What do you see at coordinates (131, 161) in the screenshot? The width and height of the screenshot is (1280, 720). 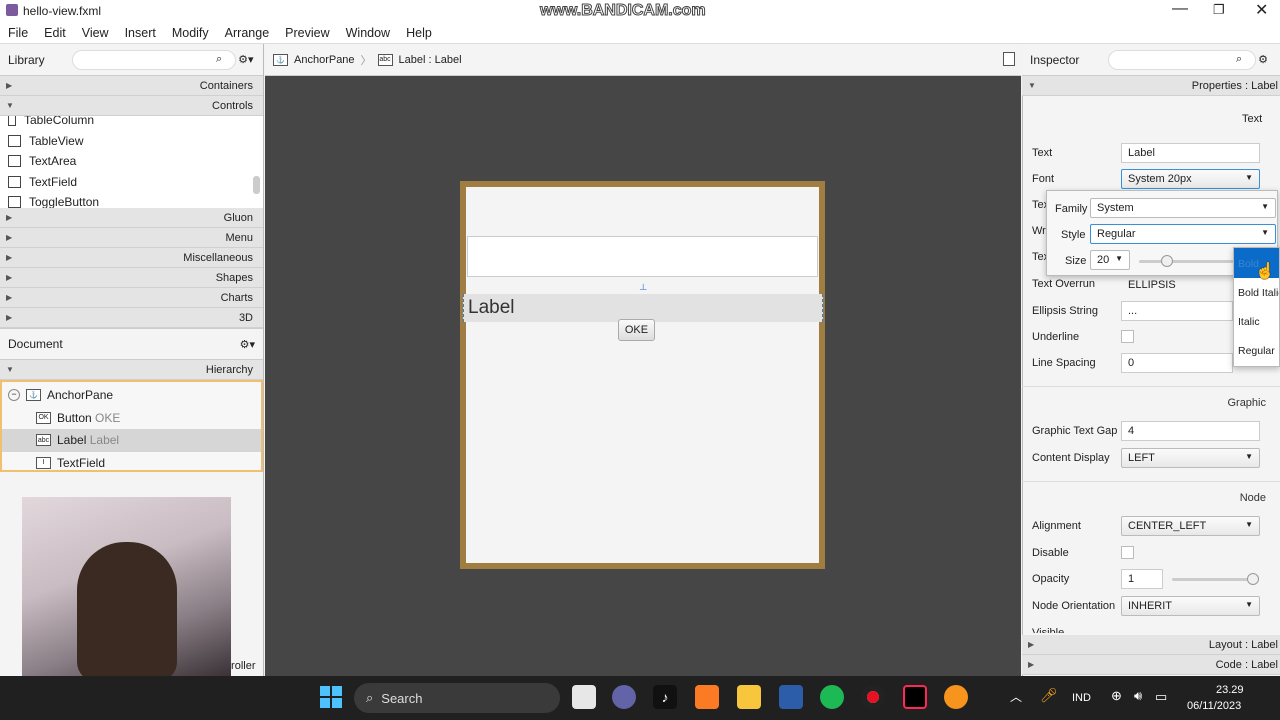 I see `list-item-textarea: TextArea` at bounding box center [131, 161].